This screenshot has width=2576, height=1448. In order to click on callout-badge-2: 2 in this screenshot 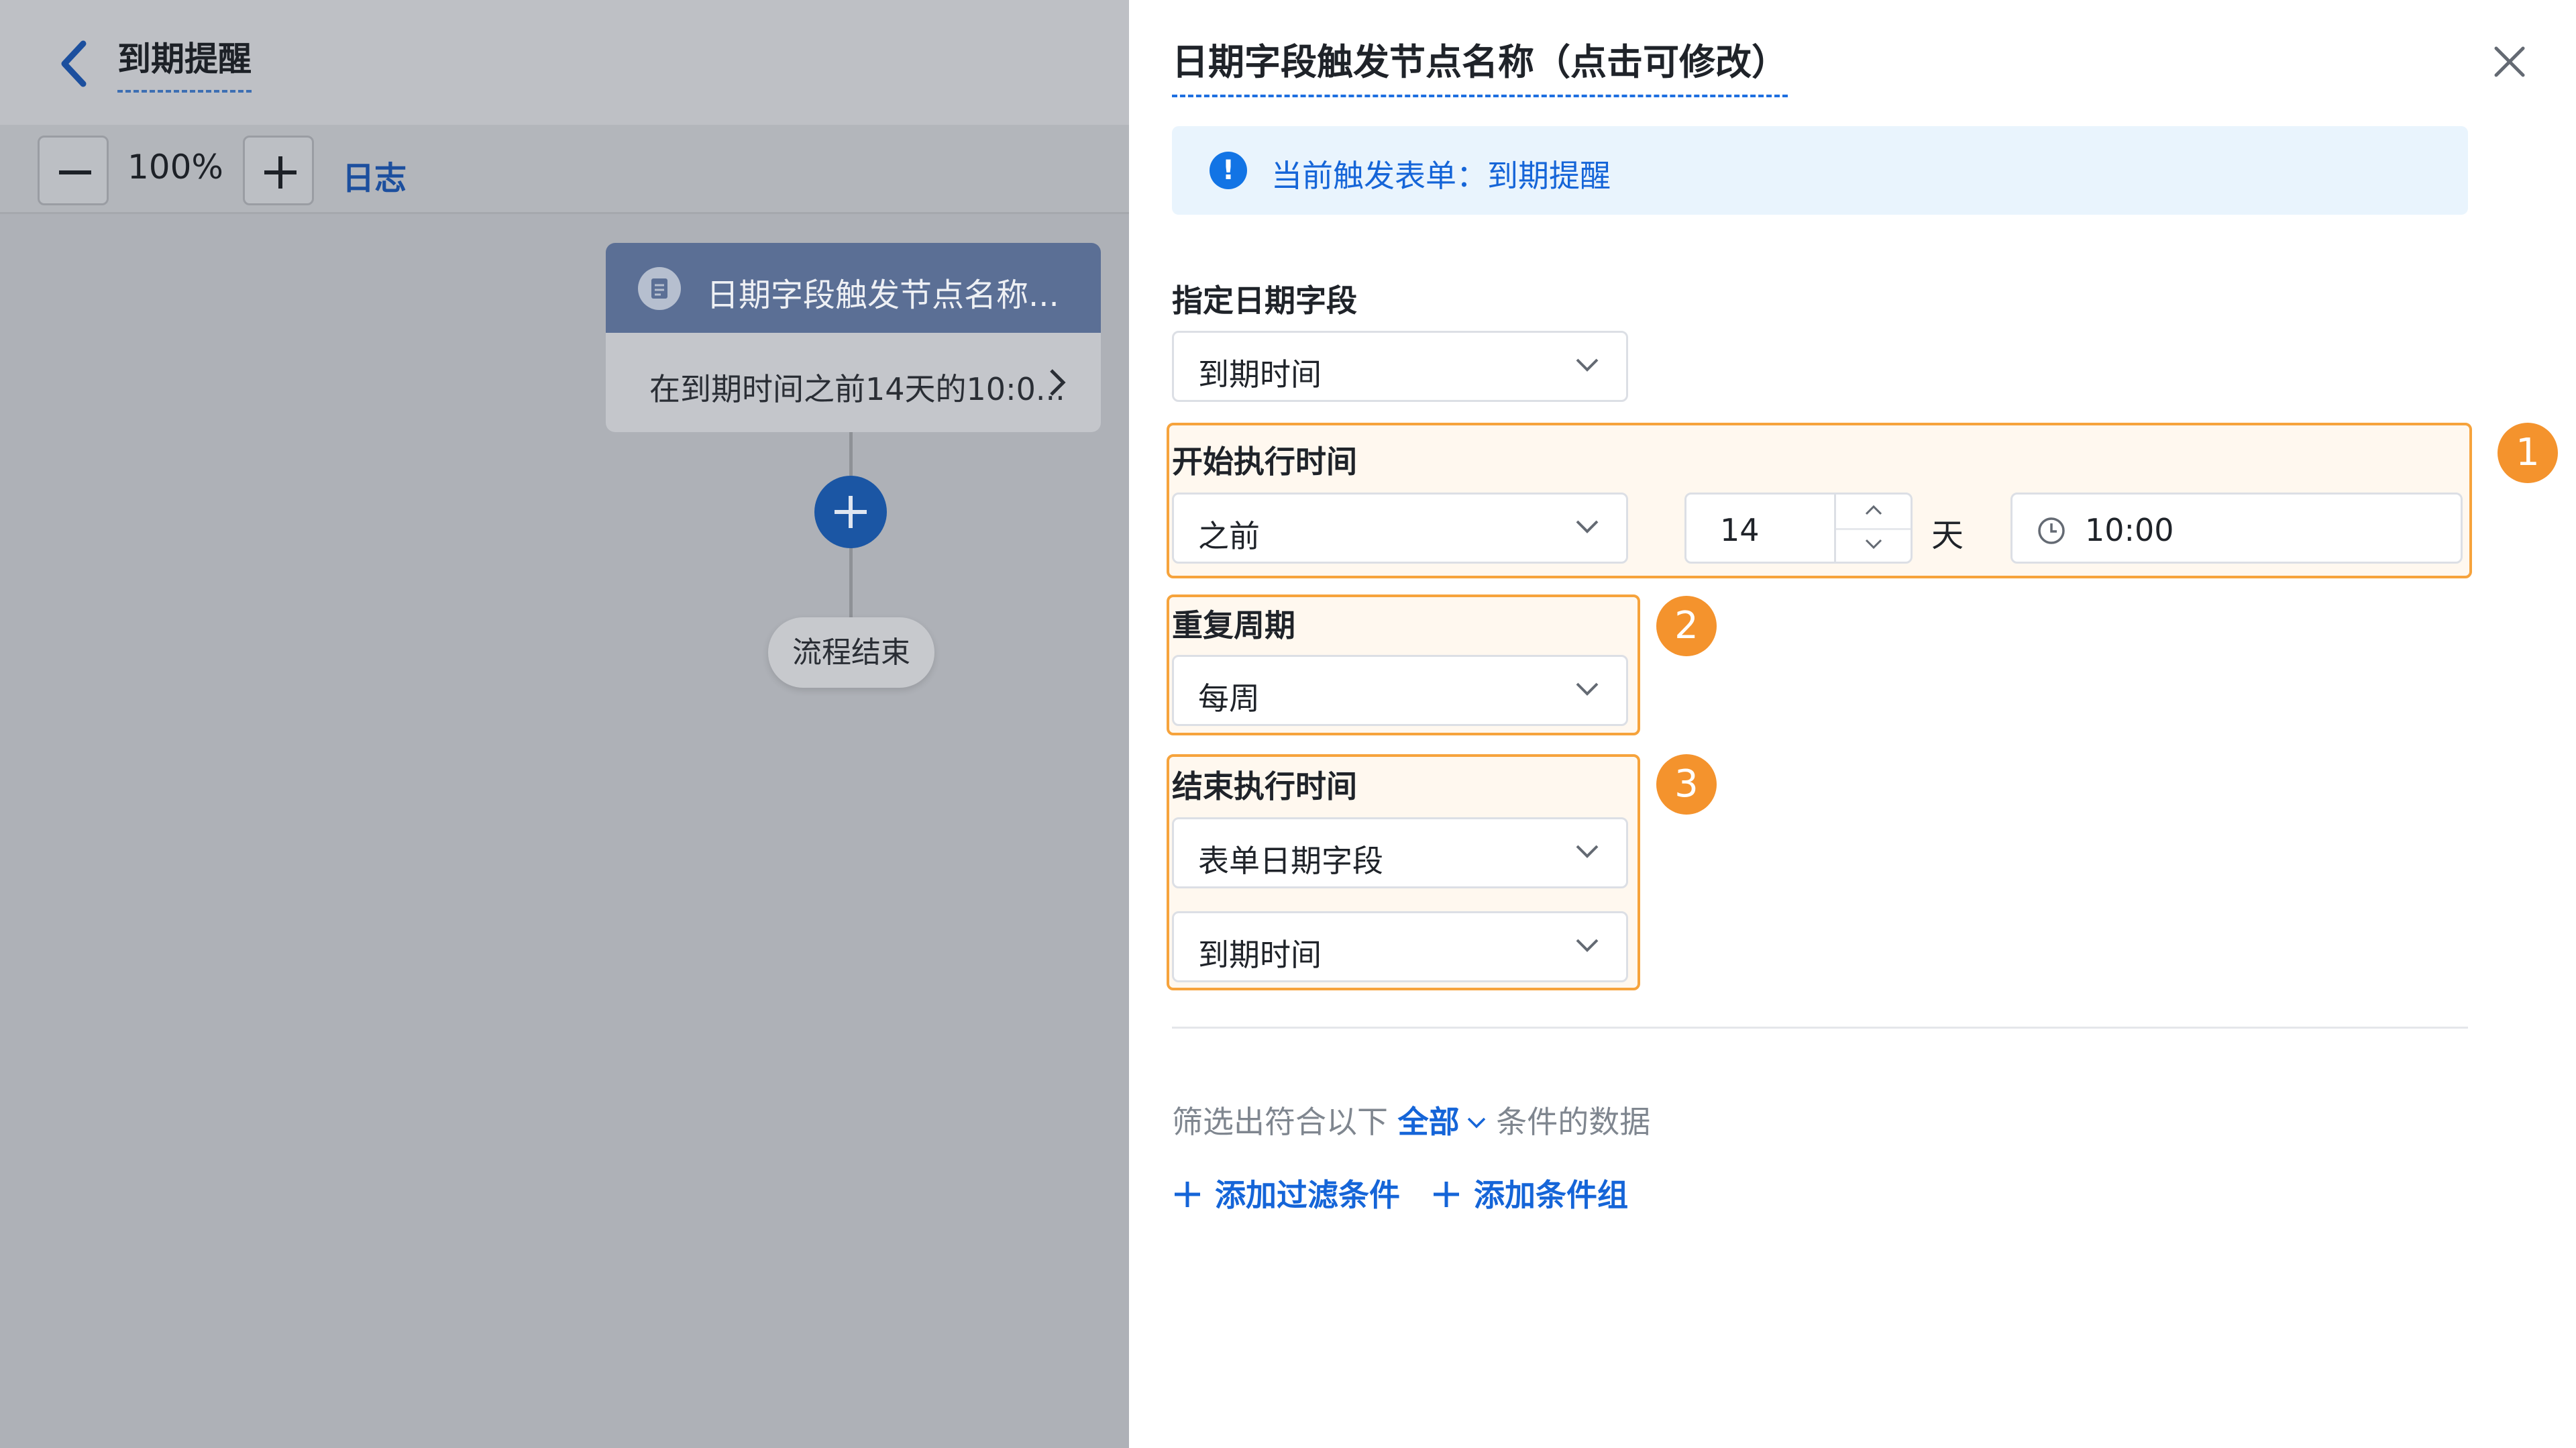, I will do `click(1686, 626)`.